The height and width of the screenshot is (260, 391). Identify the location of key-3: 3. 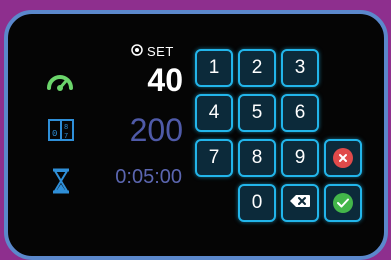
(300, 68).